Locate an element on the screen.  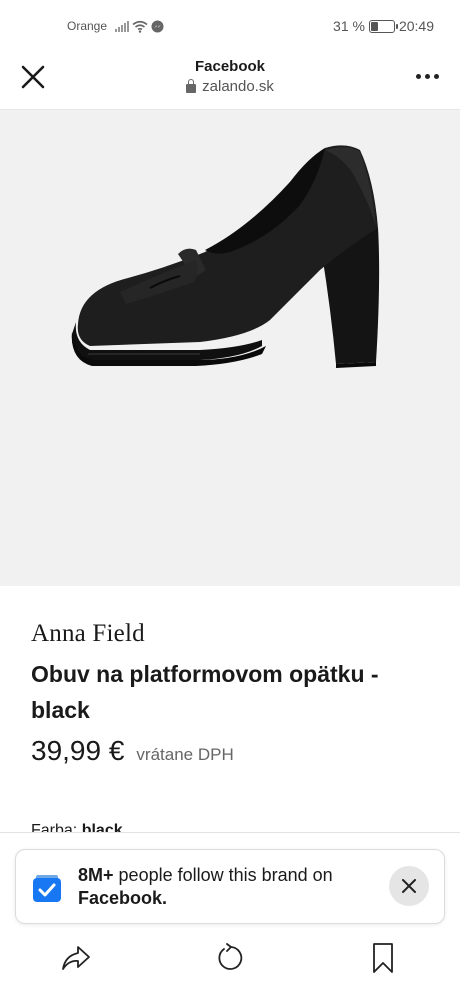
battery-percent: 31 % is located at coordinates (349, 26).